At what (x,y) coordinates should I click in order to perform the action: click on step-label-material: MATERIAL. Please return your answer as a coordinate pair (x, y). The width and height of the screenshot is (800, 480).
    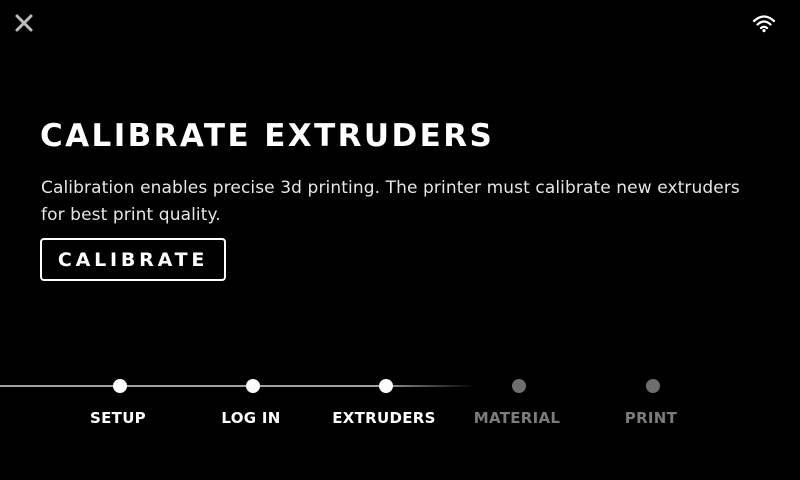
    Looking at the image, I should click on (517, 418).